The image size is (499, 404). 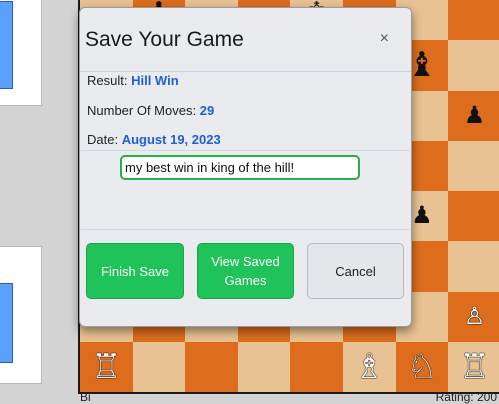 I want to click on cancel-button: Cancel, so click(x=355, y=271).